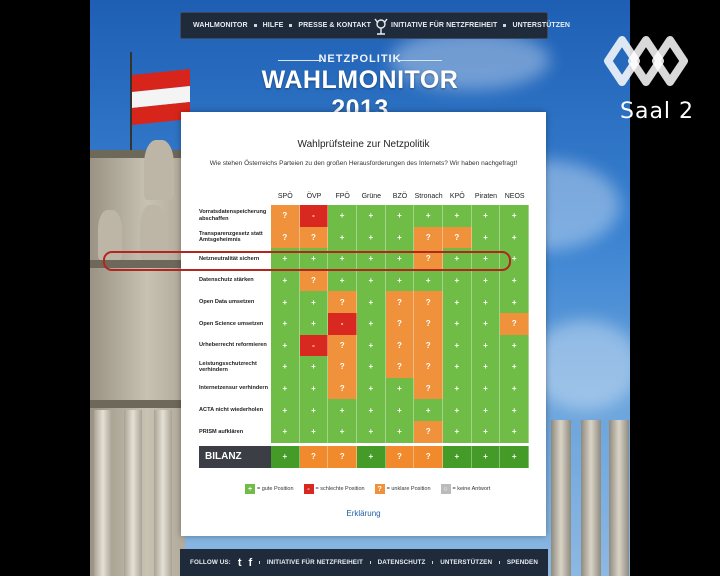 The width and height of the screenshot is (720, 576). What do you see at coordinates (444, 25) in the screenshot?
I see `nav-link-right-0: INITIATIVE FÜR NETZFREIHEIT` at bounding box center [444, 25].